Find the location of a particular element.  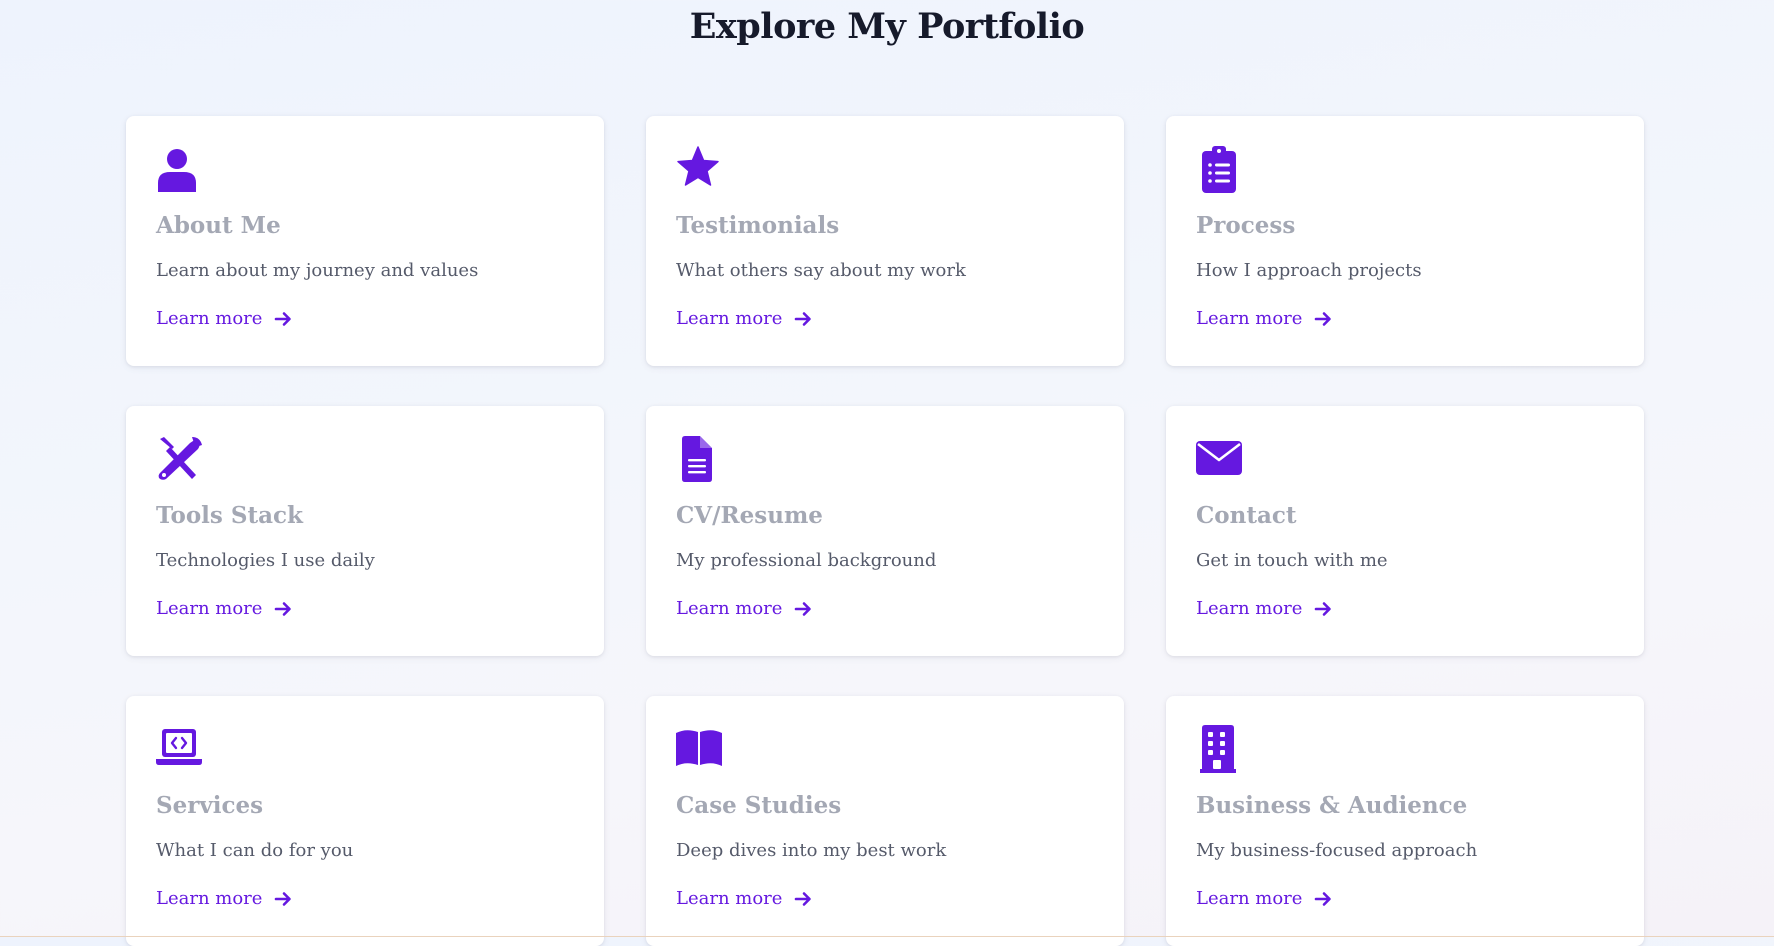

card-title: About Me is located at coordinates (218, 225).